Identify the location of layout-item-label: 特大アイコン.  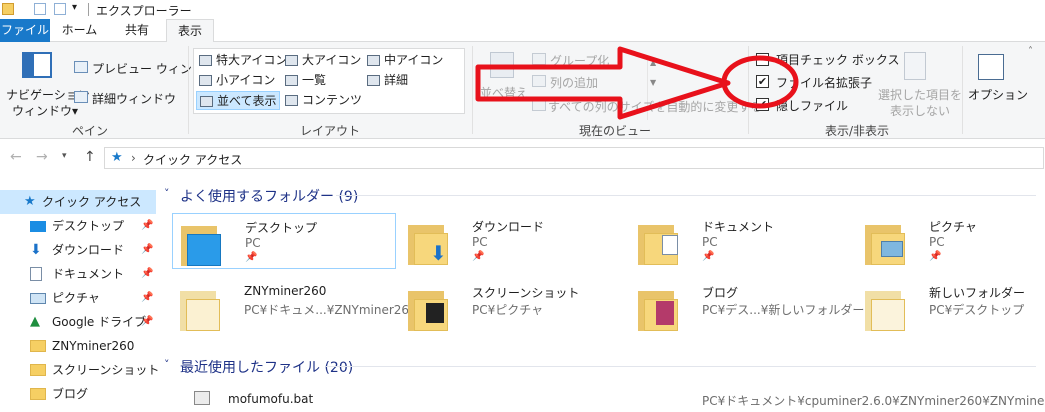
(252, 60).